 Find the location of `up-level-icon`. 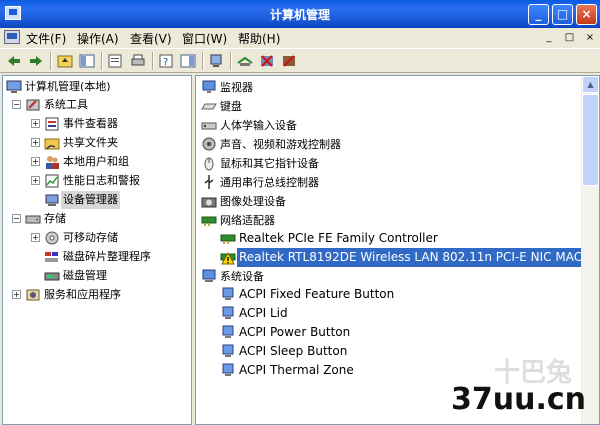

up-level-icon is located at coordinates (65, 61).